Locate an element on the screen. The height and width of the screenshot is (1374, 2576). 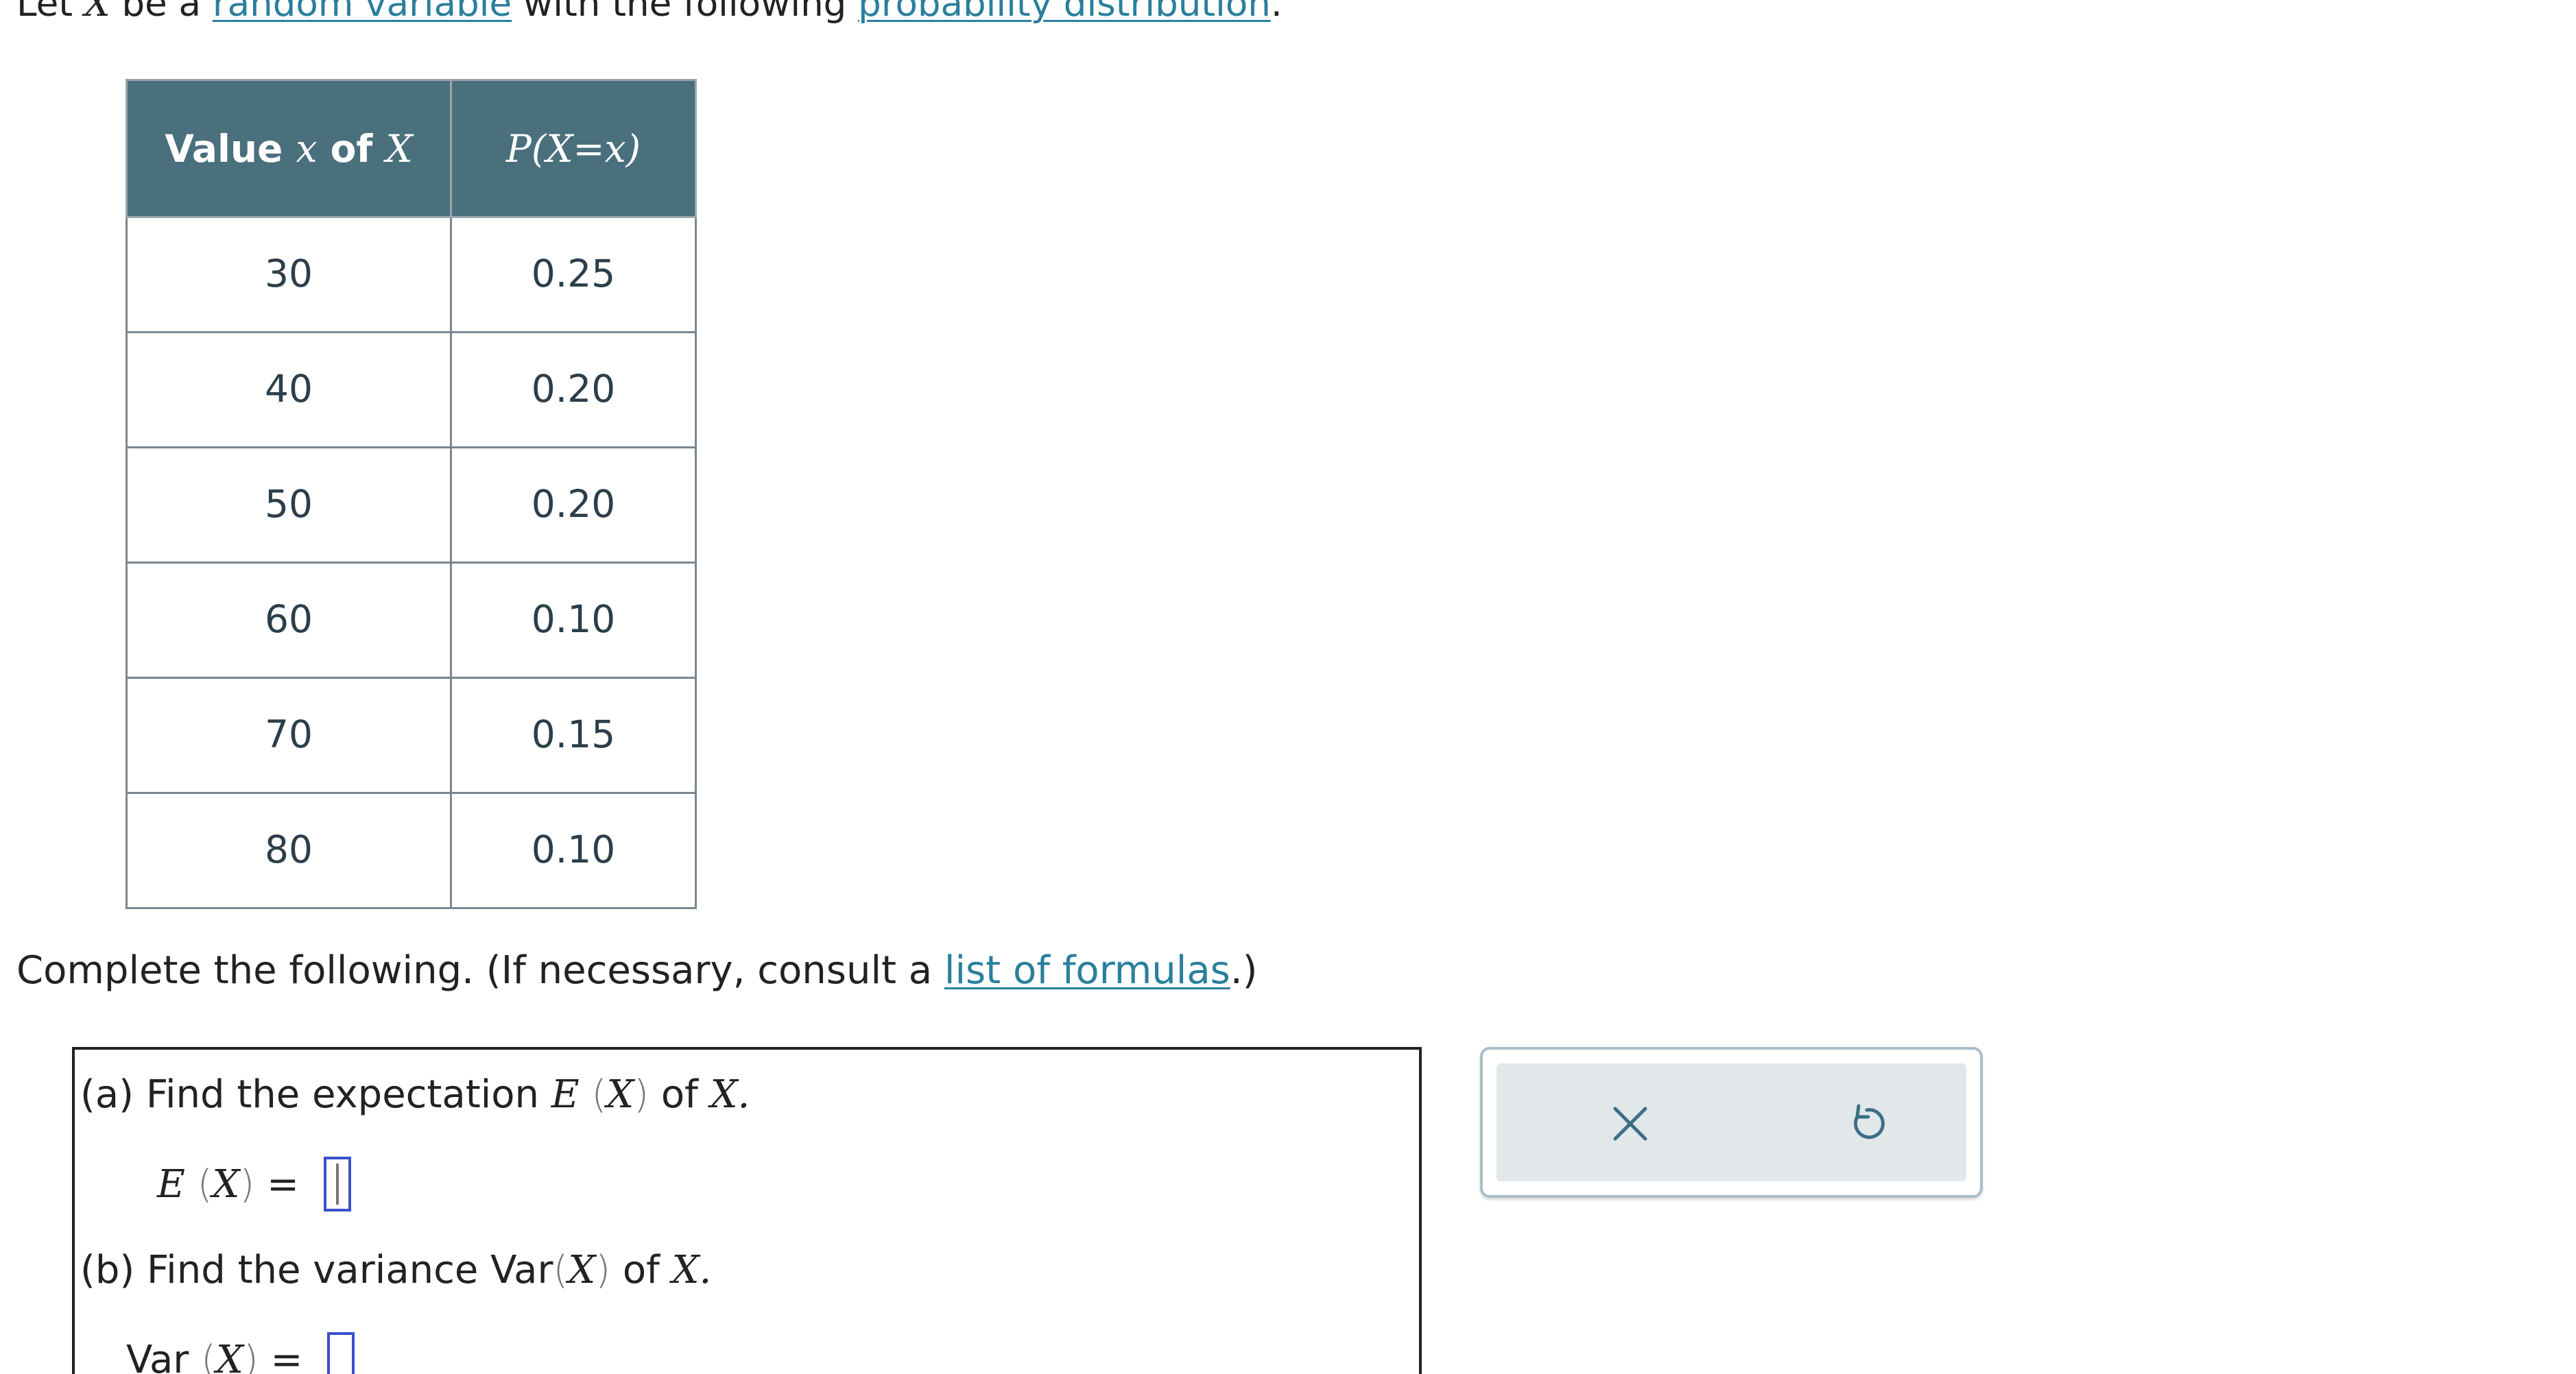
value-x-text: 40 is located at coordinates (289, 389).